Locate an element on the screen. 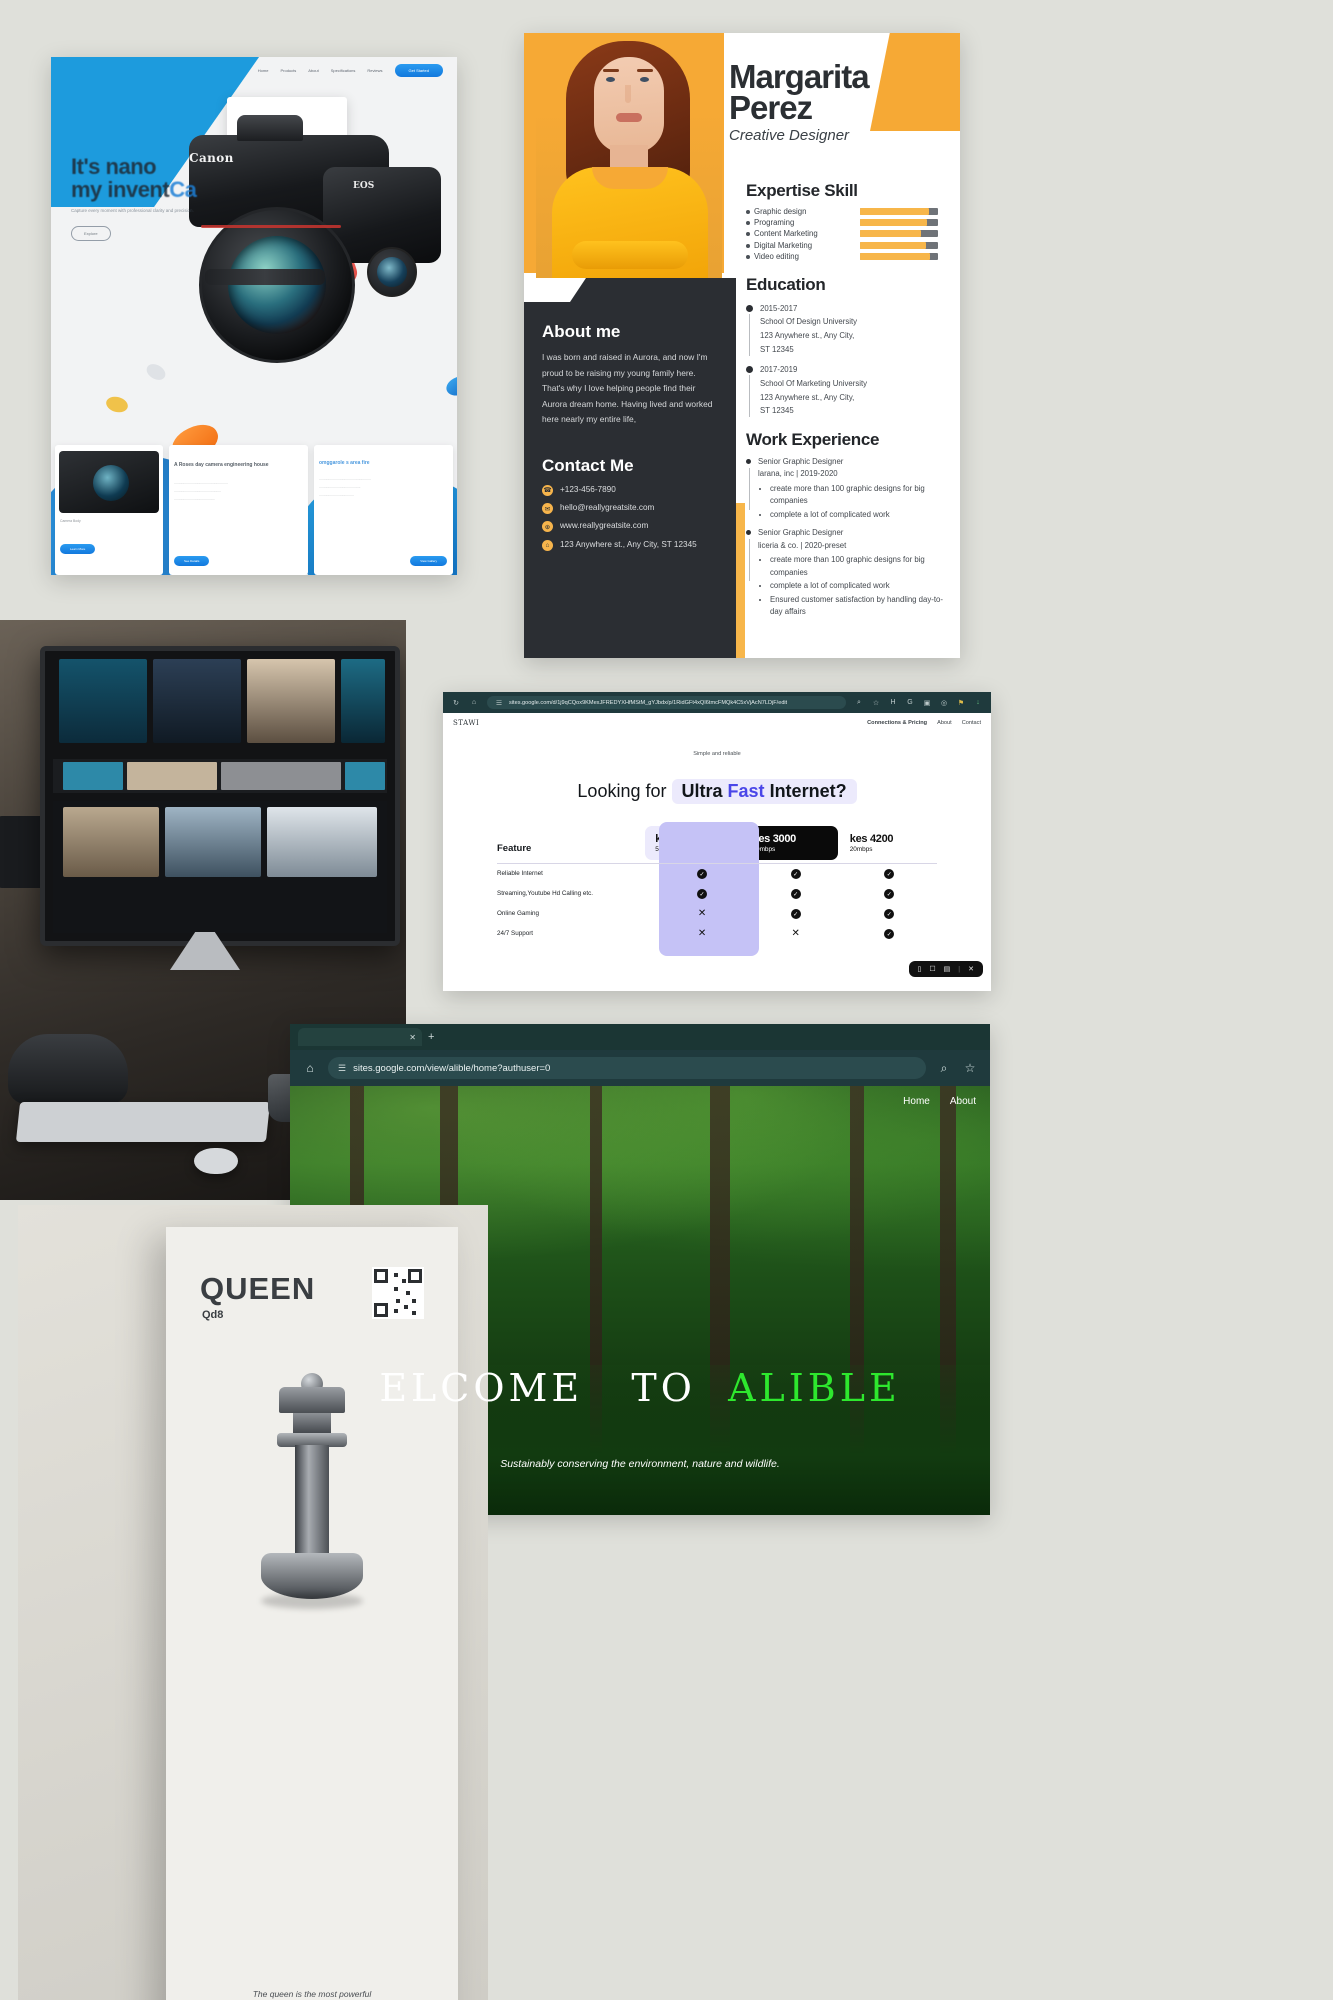 Image resolution: width=1333 pixels, height=2000 pixels. cross-icon: ✕ is located at coordinates (702, 913).